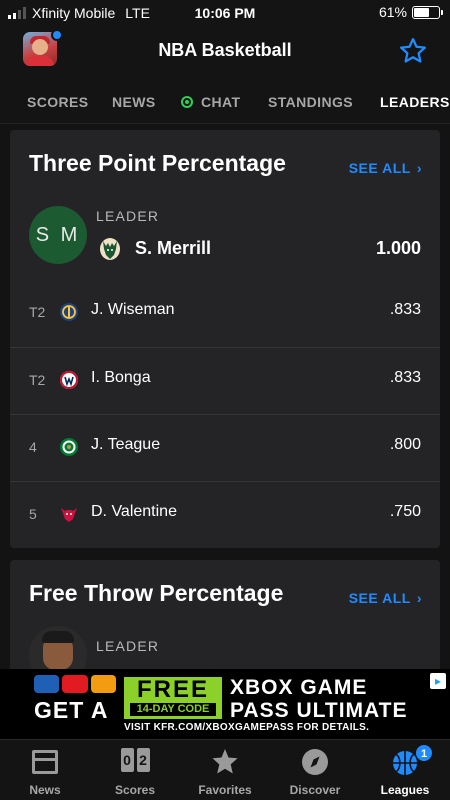 This screenshot has height=800, width=450. I want to click on leader-initials-avatar: S M, so click(58, 235).